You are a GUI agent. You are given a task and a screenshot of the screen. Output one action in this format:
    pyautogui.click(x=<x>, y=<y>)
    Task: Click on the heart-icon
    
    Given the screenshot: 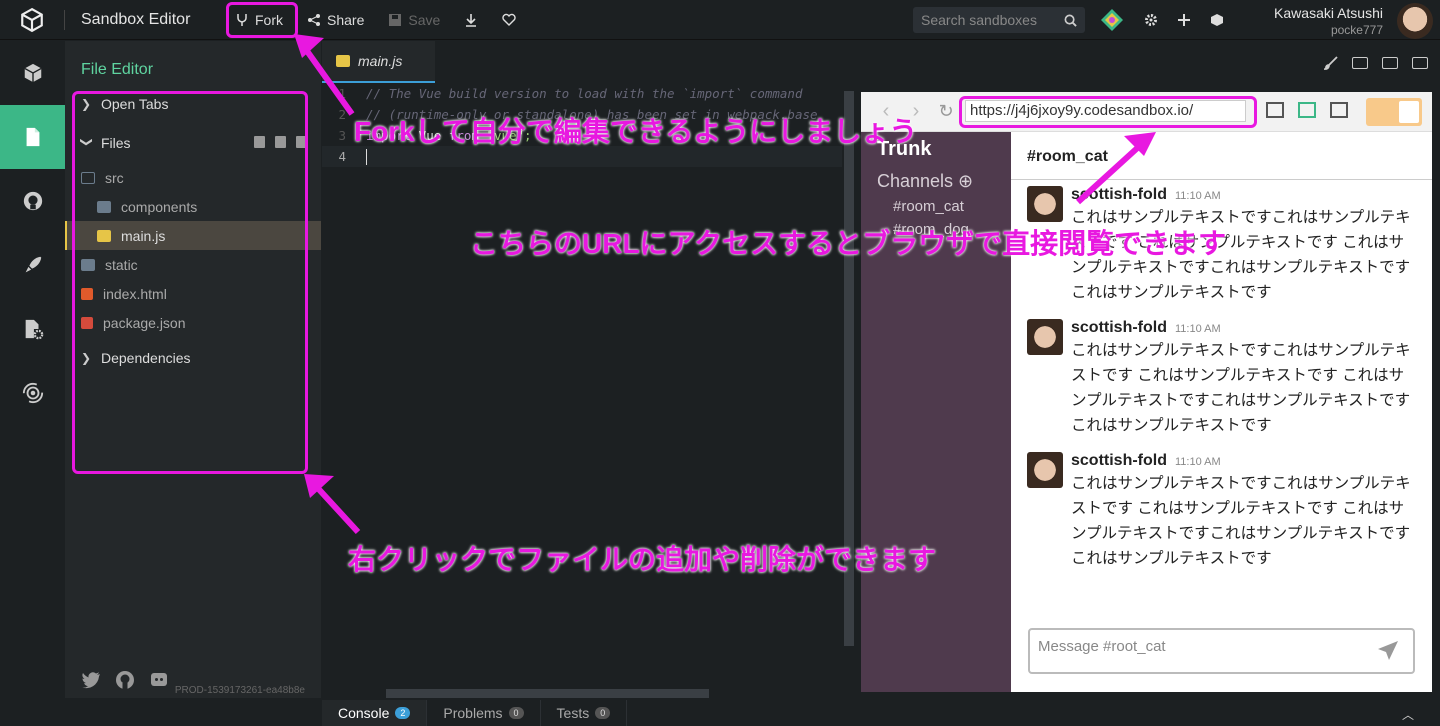 What is the action you would take?
    pyautogui.click(x=509, y=19)
    